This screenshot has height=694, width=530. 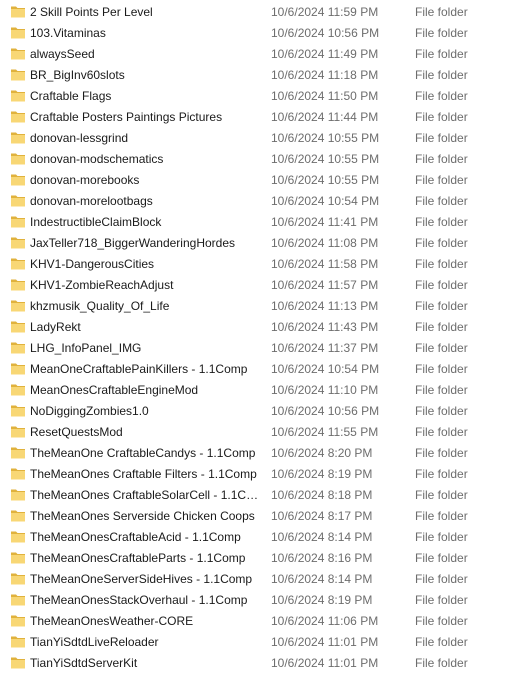 I want to click on folder-row: LadyRekt 10/6/2024 11:43 PM File folder, so click(x=265, y=327).